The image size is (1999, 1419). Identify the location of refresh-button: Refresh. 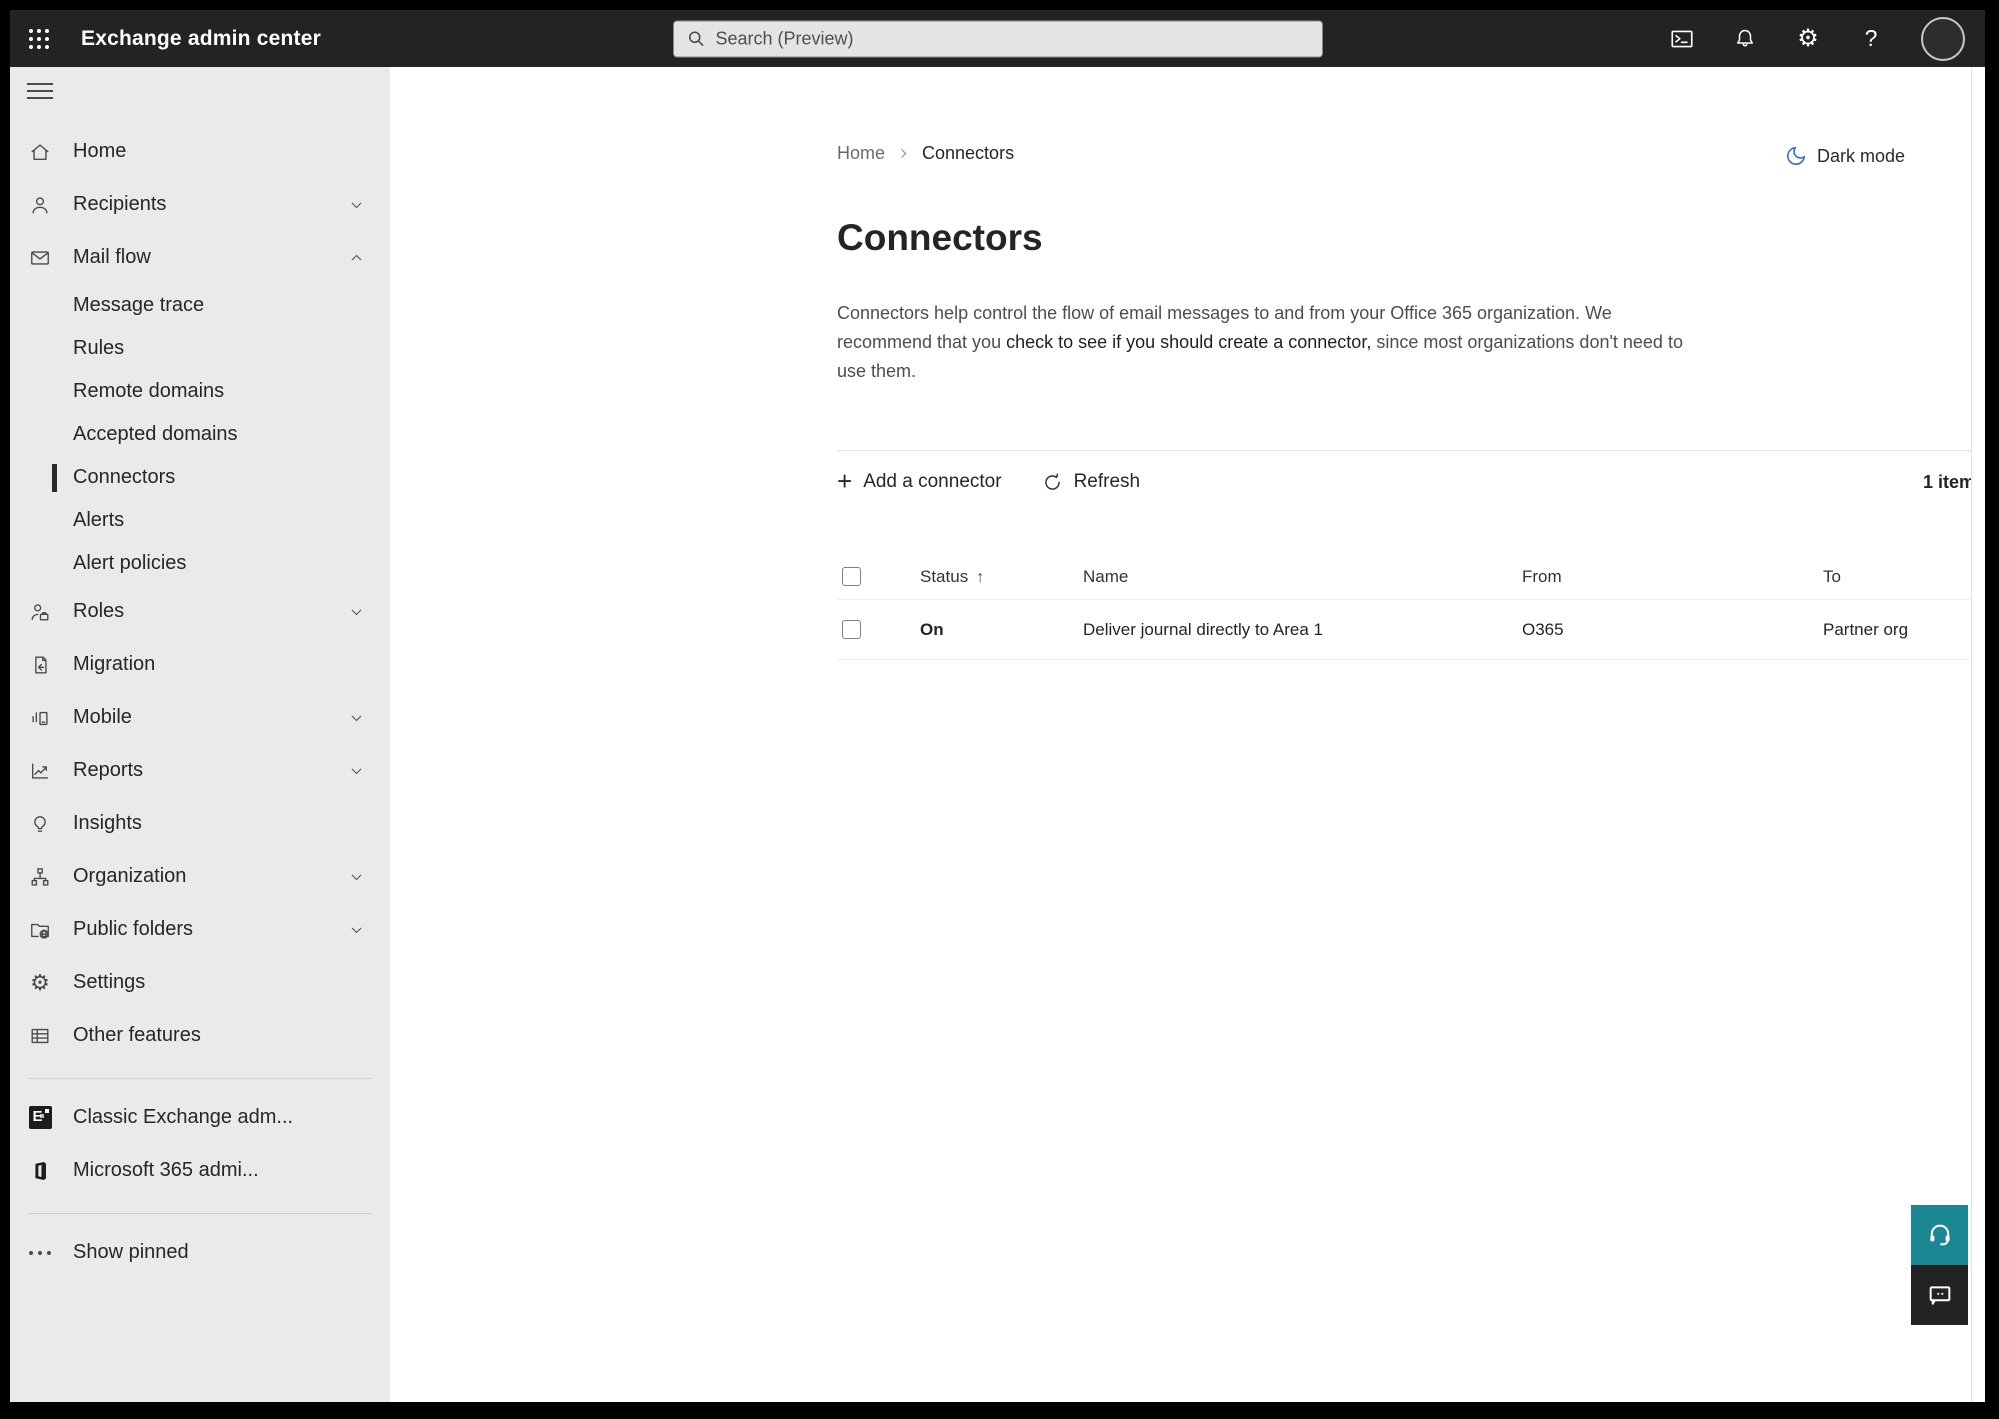
(1091, 482).